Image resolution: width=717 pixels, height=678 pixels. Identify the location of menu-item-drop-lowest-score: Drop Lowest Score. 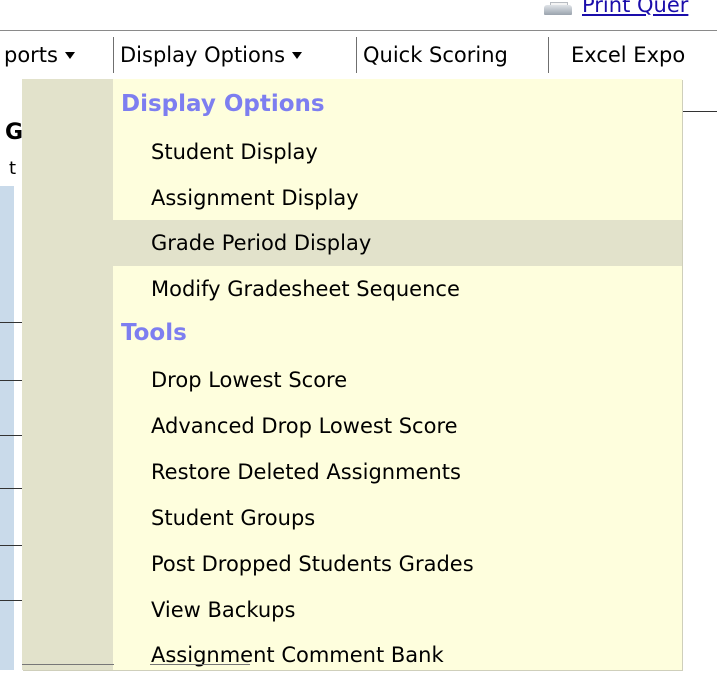
(397, 380).